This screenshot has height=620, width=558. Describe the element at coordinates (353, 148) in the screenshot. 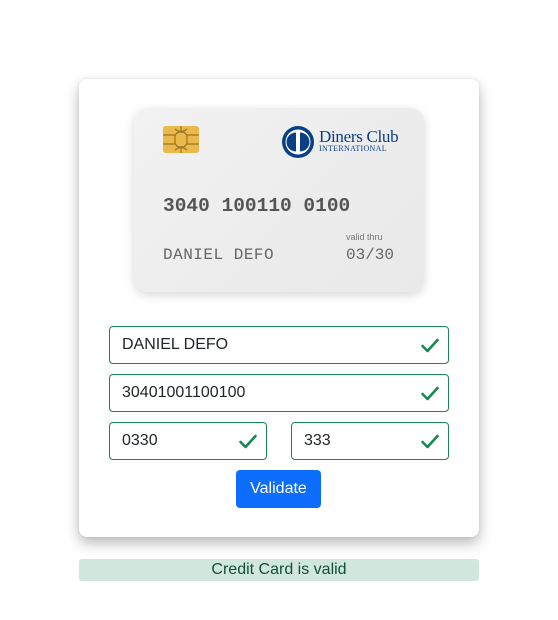

I see `brand-subtitle: INTERNATIONAL` at that location.